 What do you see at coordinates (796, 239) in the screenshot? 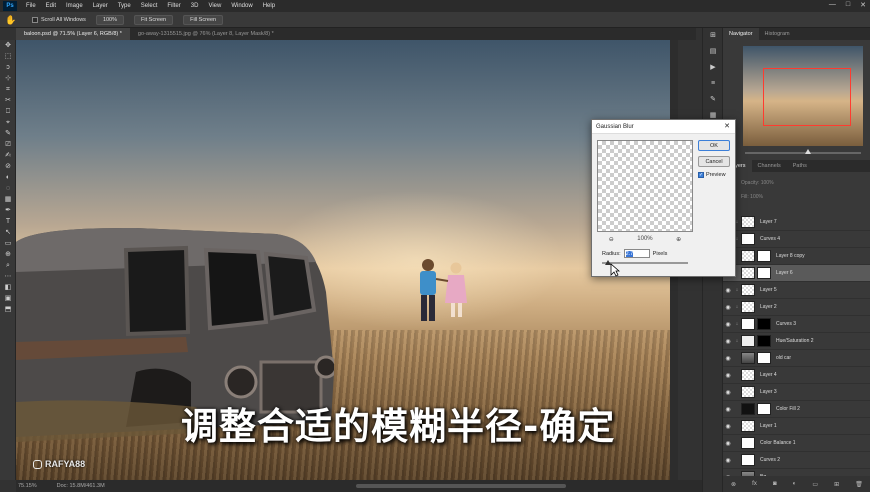
I see `layer-row: ↓ Curves 4` at bounding box center [796, 239].